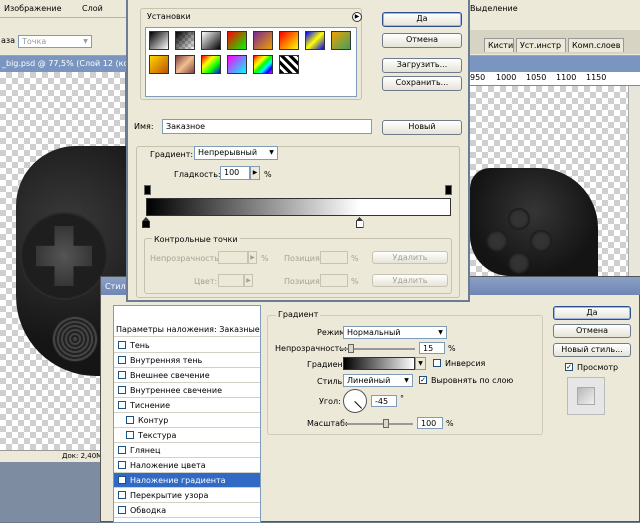 The width and height of the screenshot is (640, 523). I want to click on document-title-bar: _big.psd @ 77,5% (Слой 12 (копия, so click(72, 64).